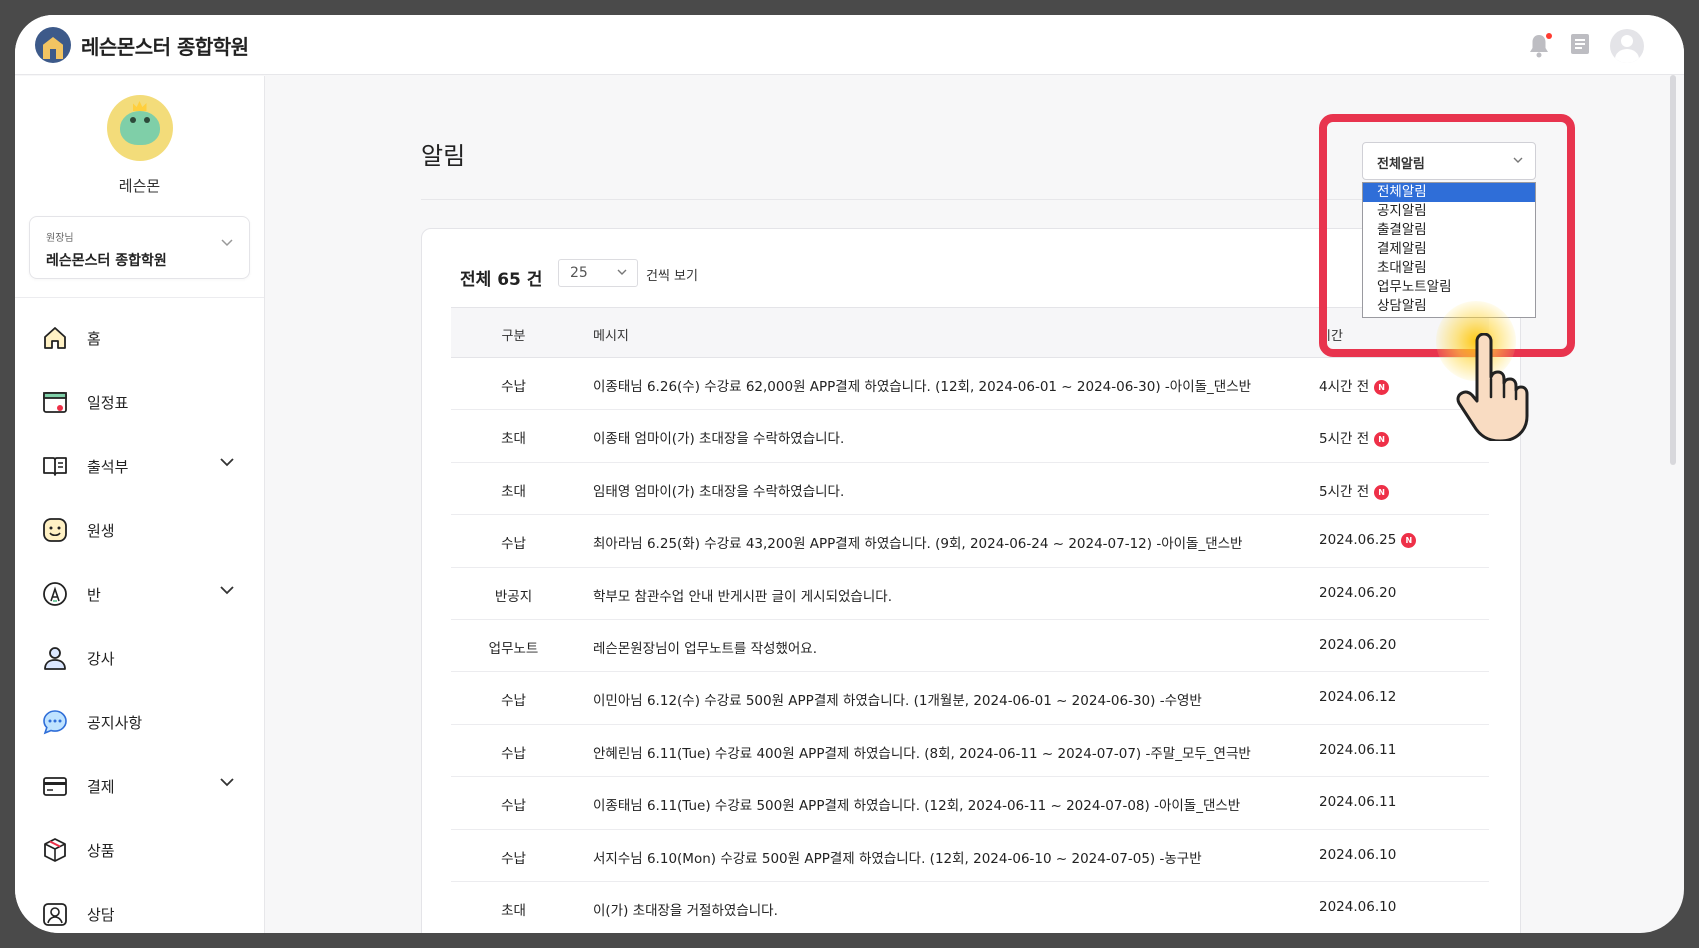 This screenshot has width=1699, height=948. What do you see at coordinates (139, 850) in the screenshot?
I see `sidebar-item-products: 상품` at bounding box center [139, 850].